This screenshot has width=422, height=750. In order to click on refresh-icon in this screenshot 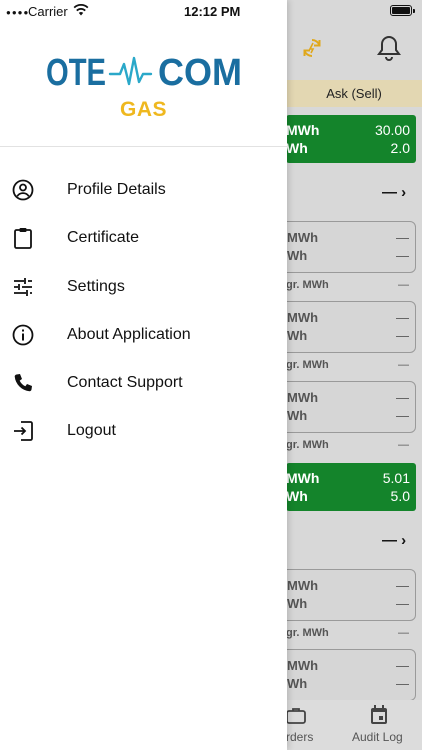, I will do `click(312, 48)`.